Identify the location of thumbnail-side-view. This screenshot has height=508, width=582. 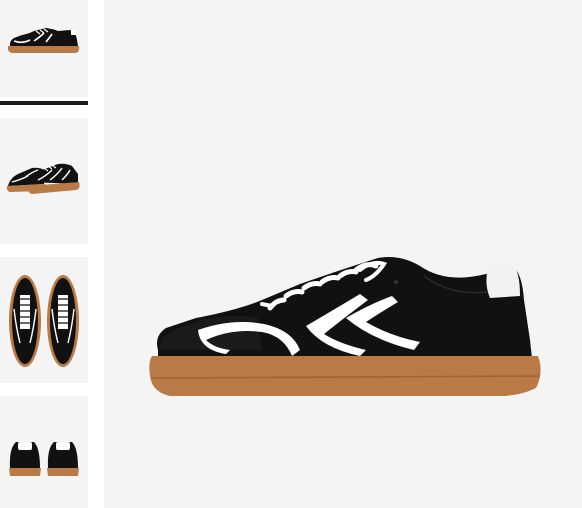
(44, 48).